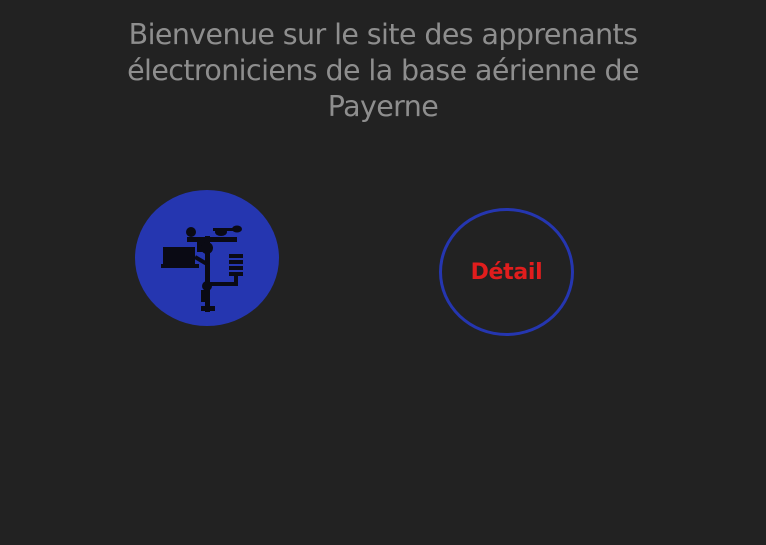  I want to click on detail-button-label: Détail, so click(506, 272).